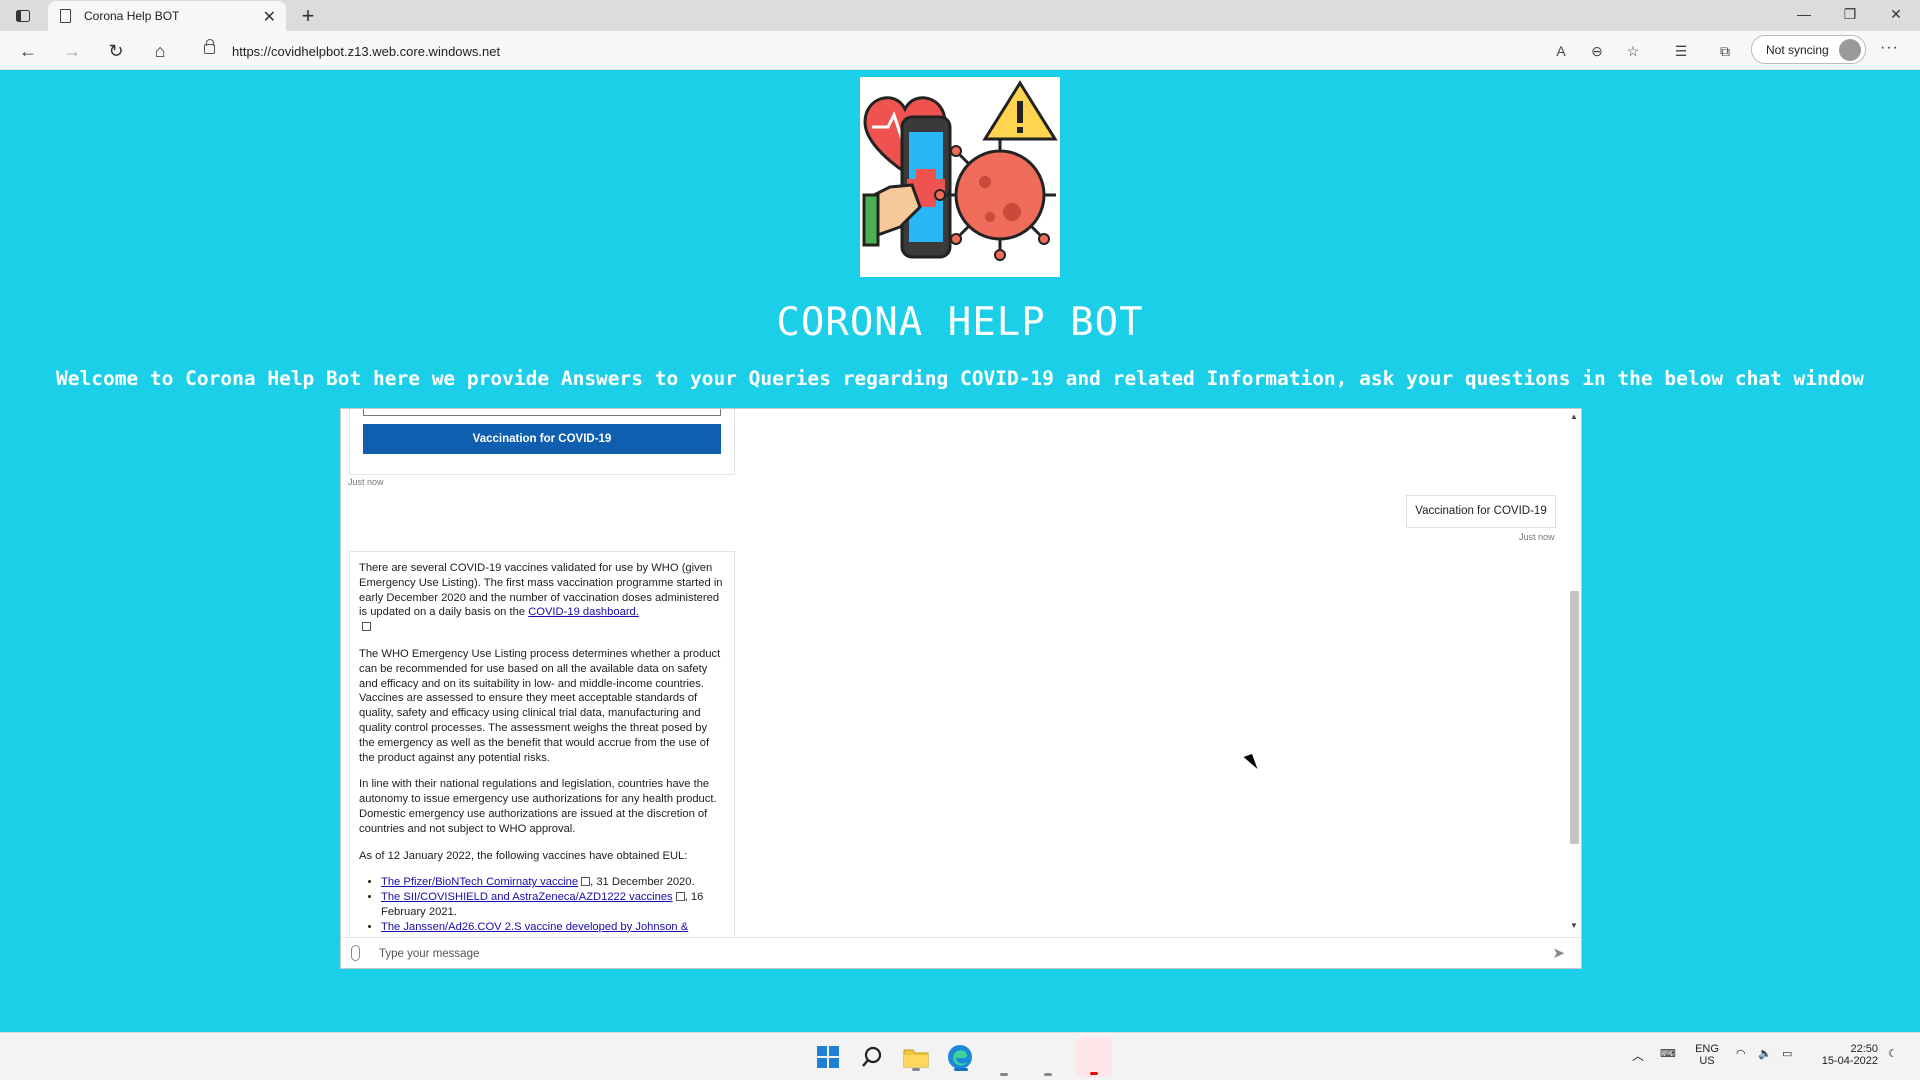 The image size is (1920, 1080). What do you see at coordinates (1681, 51) in the screenshot?
I see `favorites-icon: ☰` at bounding box center [1681, 51].